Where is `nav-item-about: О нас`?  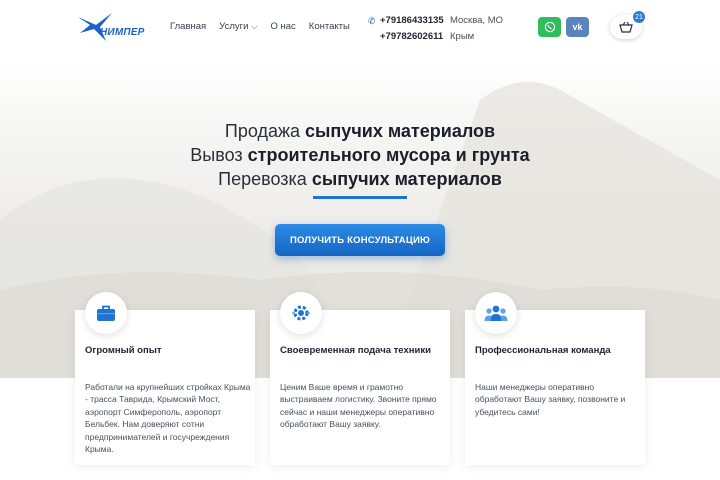 nav-item-about: О нас is located at coordinates (282, 26).